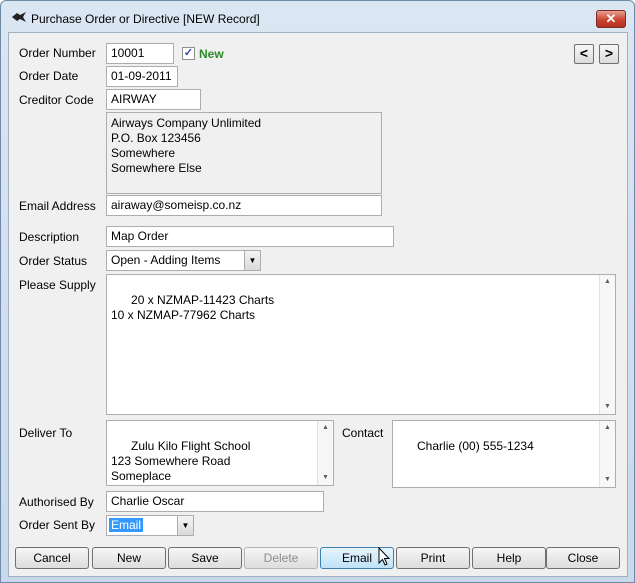 This screenshot has height=583, width=635. What do you see at coordinates (56, 100) in the screenshot?
I see `creditor-code-label: Creditor Code` at bounding box center [56, 100].